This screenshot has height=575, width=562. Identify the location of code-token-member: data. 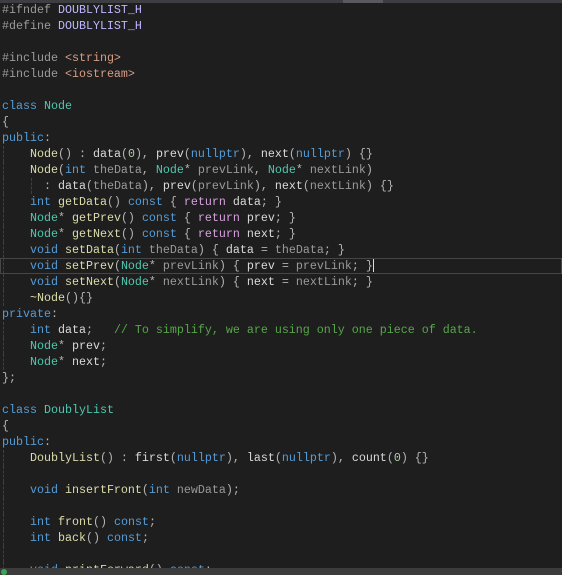
(71, 330).